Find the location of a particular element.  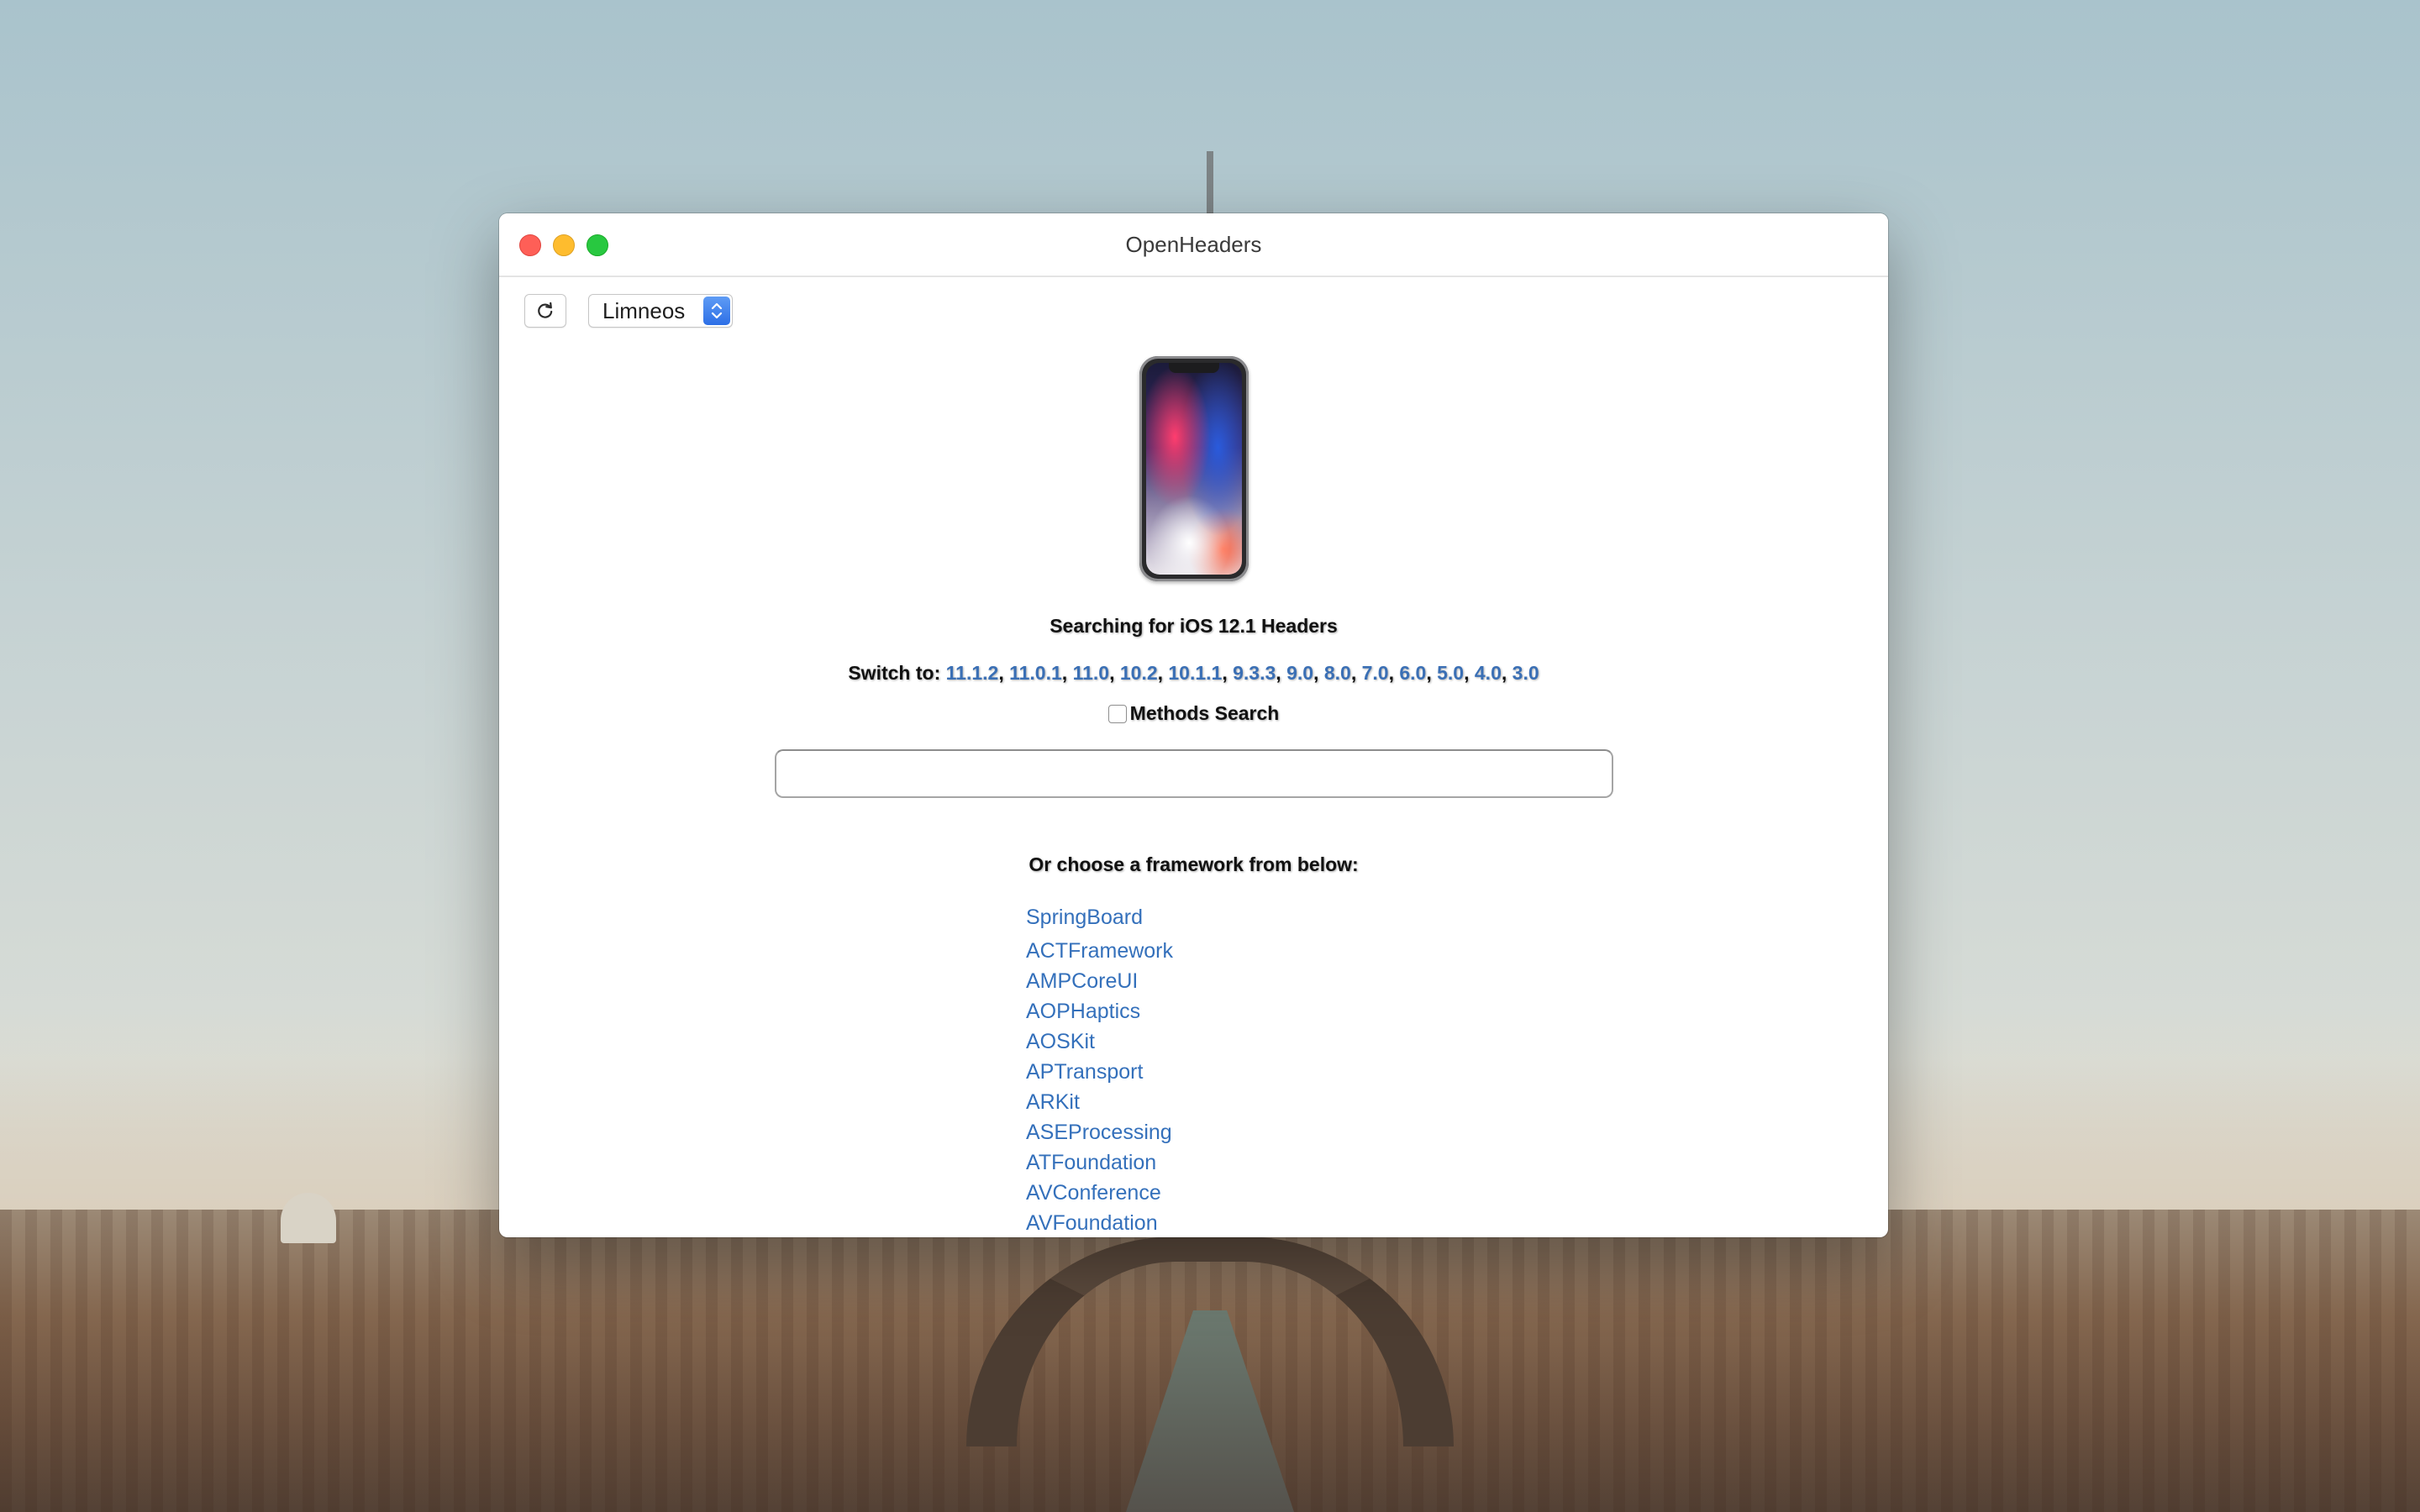

version-link: 10.1.1 is located at coordinates (1195, 673).